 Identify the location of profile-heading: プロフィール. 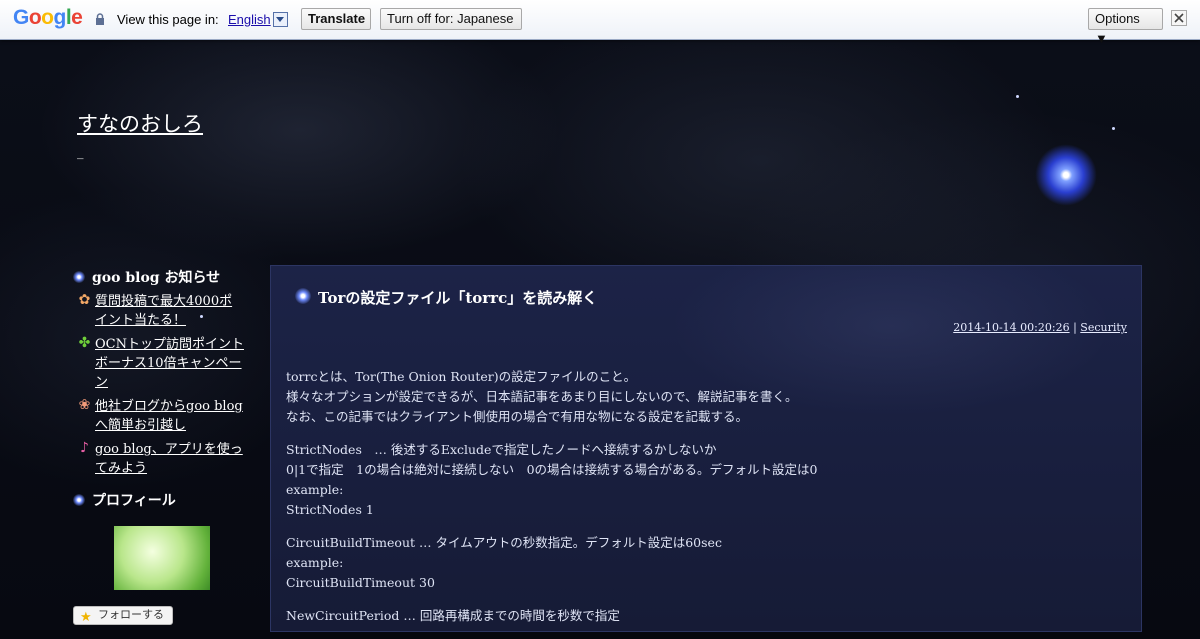
(124, 500).